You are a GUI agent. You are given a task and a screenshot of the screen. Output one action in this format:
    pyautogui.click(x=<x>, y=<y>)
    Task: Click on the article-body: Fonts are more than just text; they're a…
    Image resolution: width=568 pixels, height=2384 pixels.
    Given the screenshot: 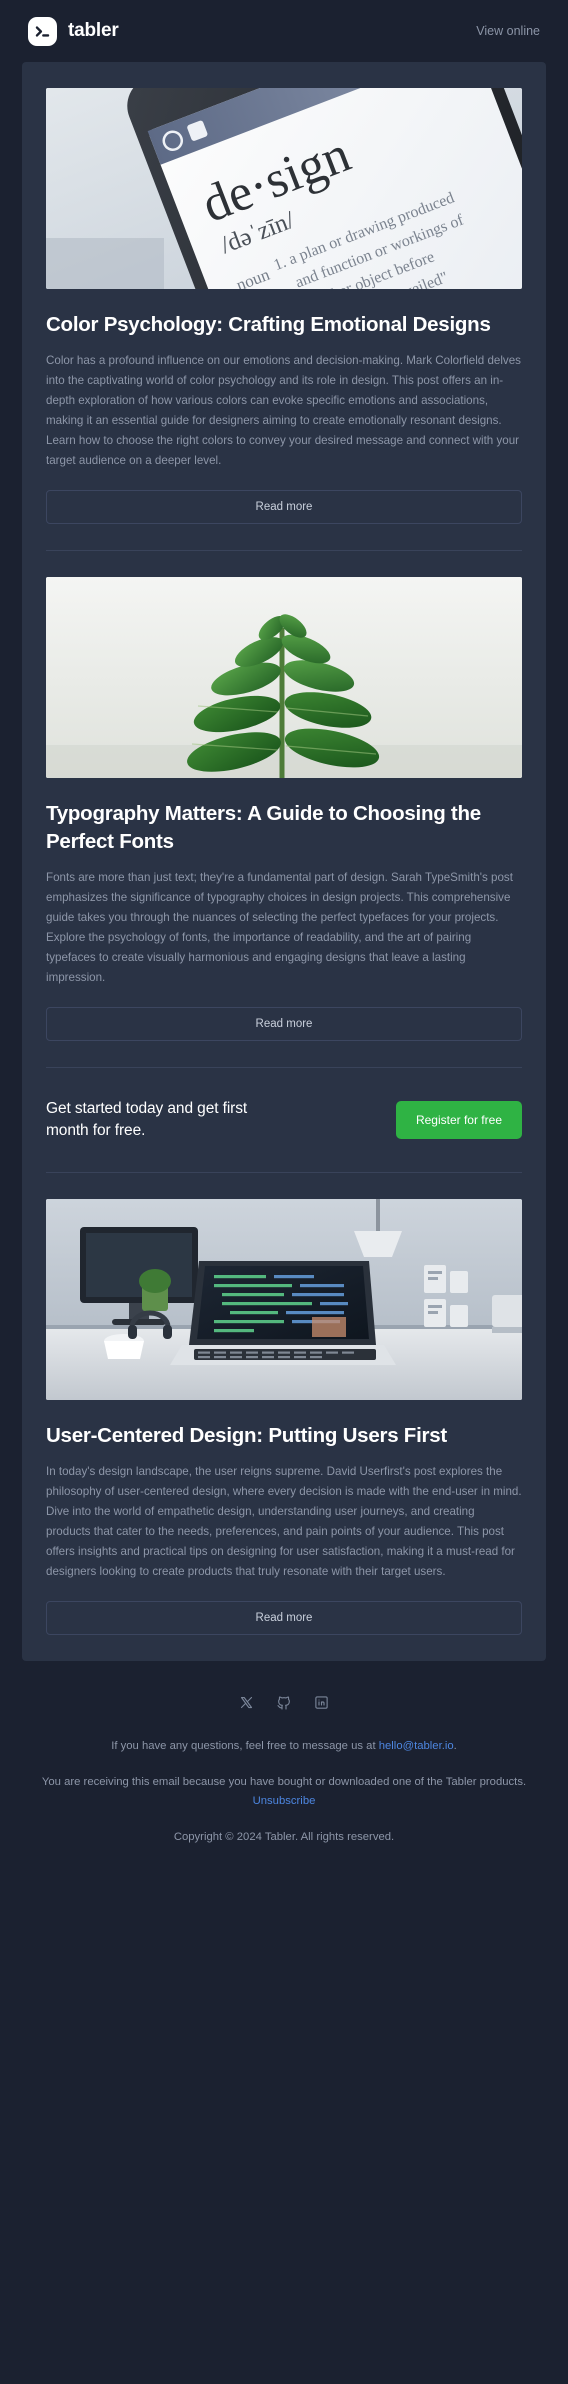 What is the action you would take?
    pyautogui.click(x=279, y=927)
    